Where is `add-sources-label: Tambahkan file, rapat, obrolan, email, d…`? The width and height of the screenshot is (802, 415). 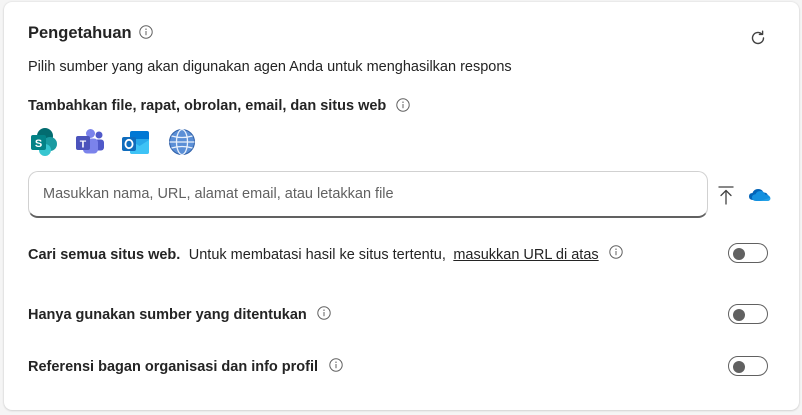 add-sources-label: Tambahkan file, rapat, obrolan, email, d… is located at coordinates (207, 106).